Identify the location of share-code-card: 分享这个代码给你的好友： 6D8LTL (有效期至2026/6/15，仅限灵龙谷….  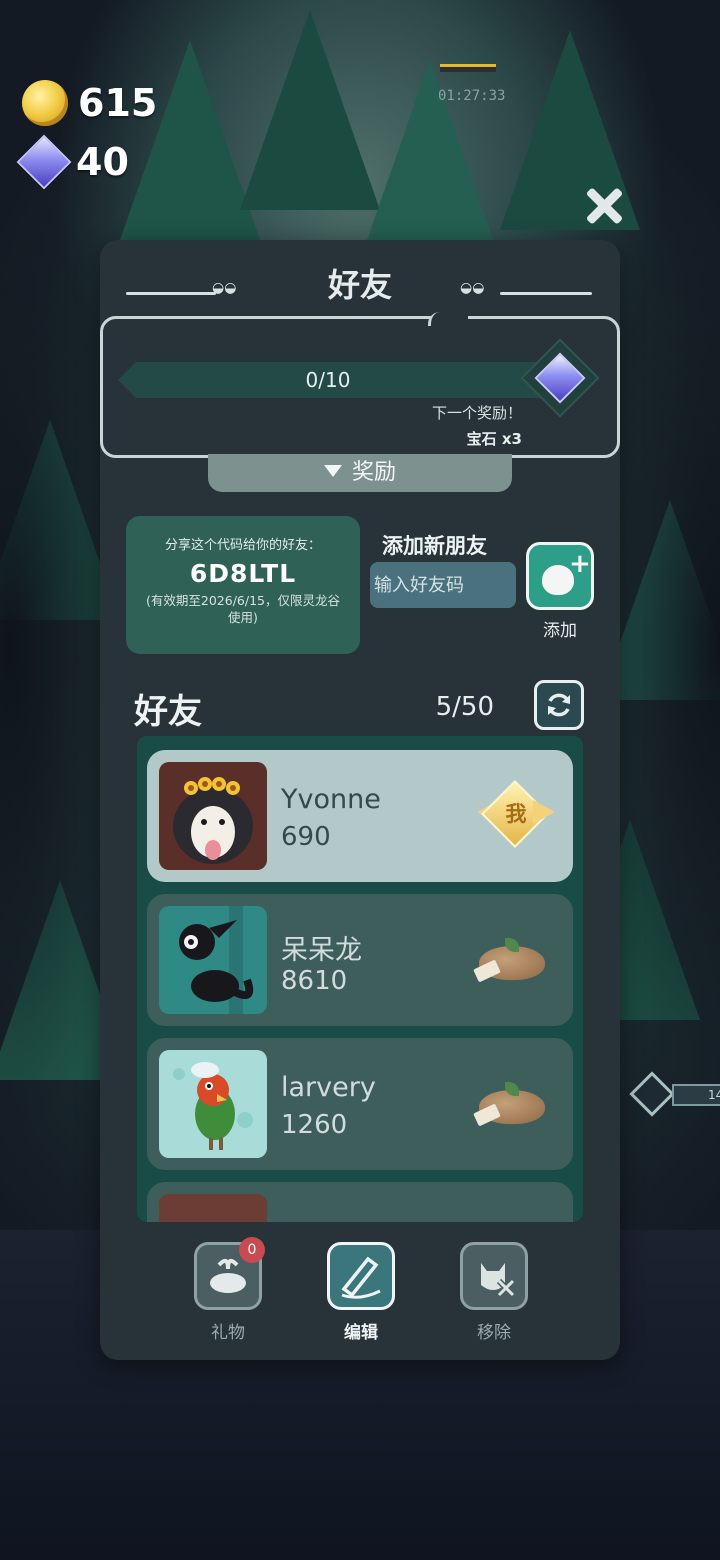
(243, 585).